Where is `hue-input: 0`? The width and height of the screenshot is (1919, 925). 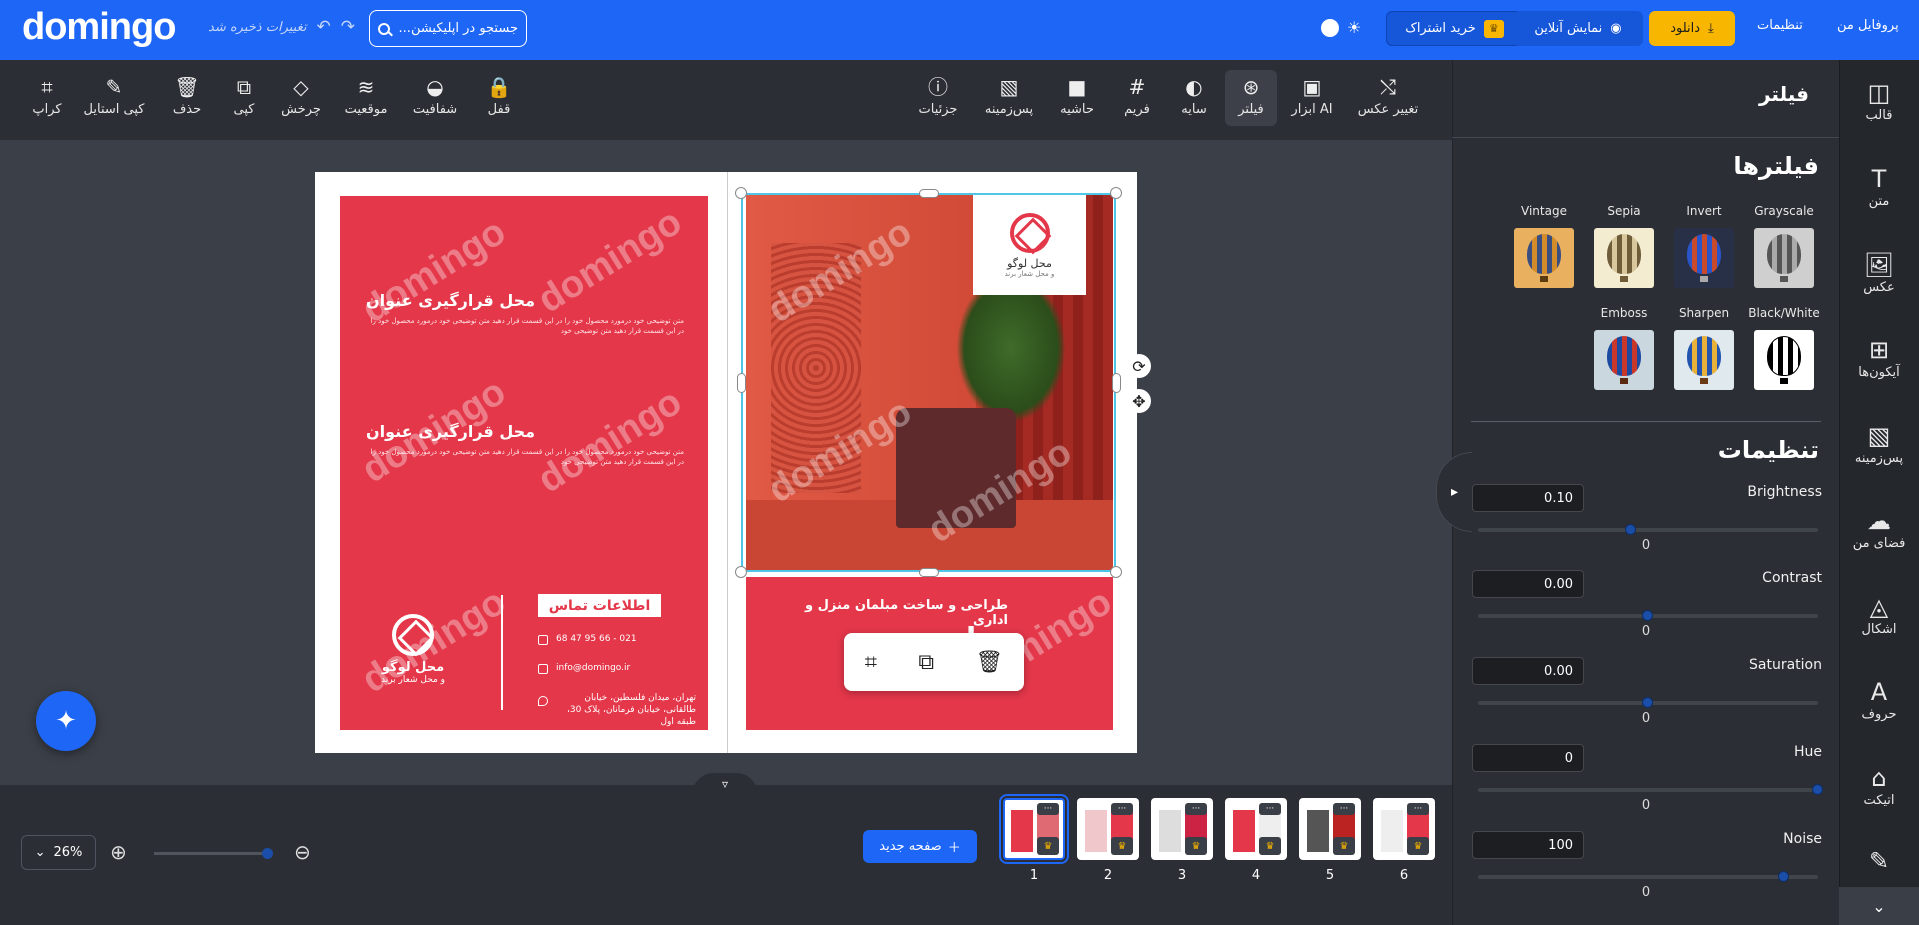
hue-input: 0 is located at coordinates (1528, 758).